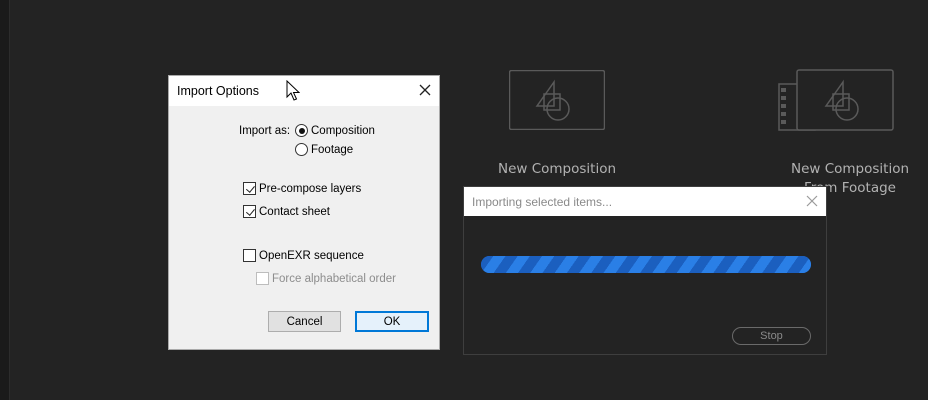  I want to click on dialog-title: Import Options, so click(218, 91).